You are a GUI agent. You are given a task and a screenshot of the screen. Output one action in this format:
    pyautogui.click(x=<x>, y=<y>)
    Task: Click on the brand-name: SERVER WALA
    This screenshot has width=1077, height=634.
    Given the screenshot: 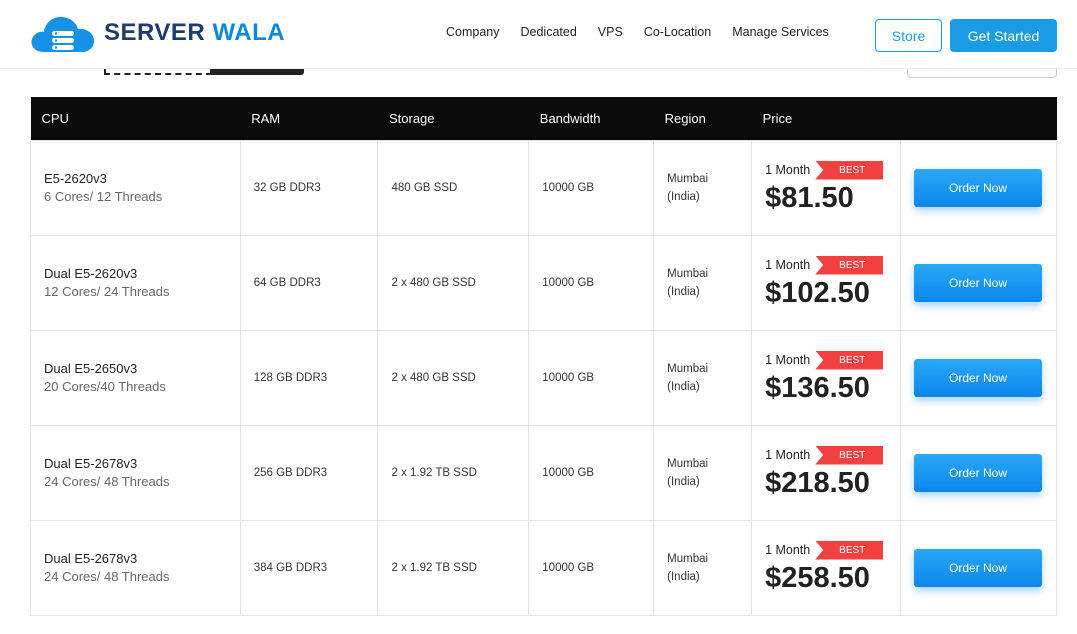 What is the action you would take?
    pyautogui.click(x=195, y=32)
    